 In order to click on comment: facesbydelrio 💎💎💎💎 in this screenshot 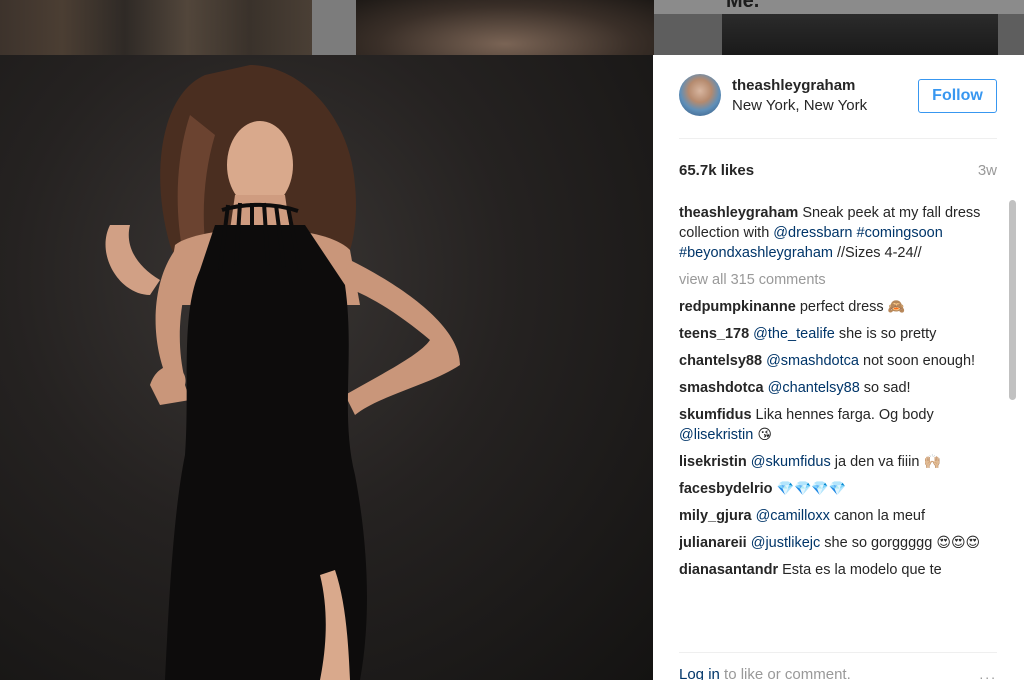, I will do `click(841, 489)`.